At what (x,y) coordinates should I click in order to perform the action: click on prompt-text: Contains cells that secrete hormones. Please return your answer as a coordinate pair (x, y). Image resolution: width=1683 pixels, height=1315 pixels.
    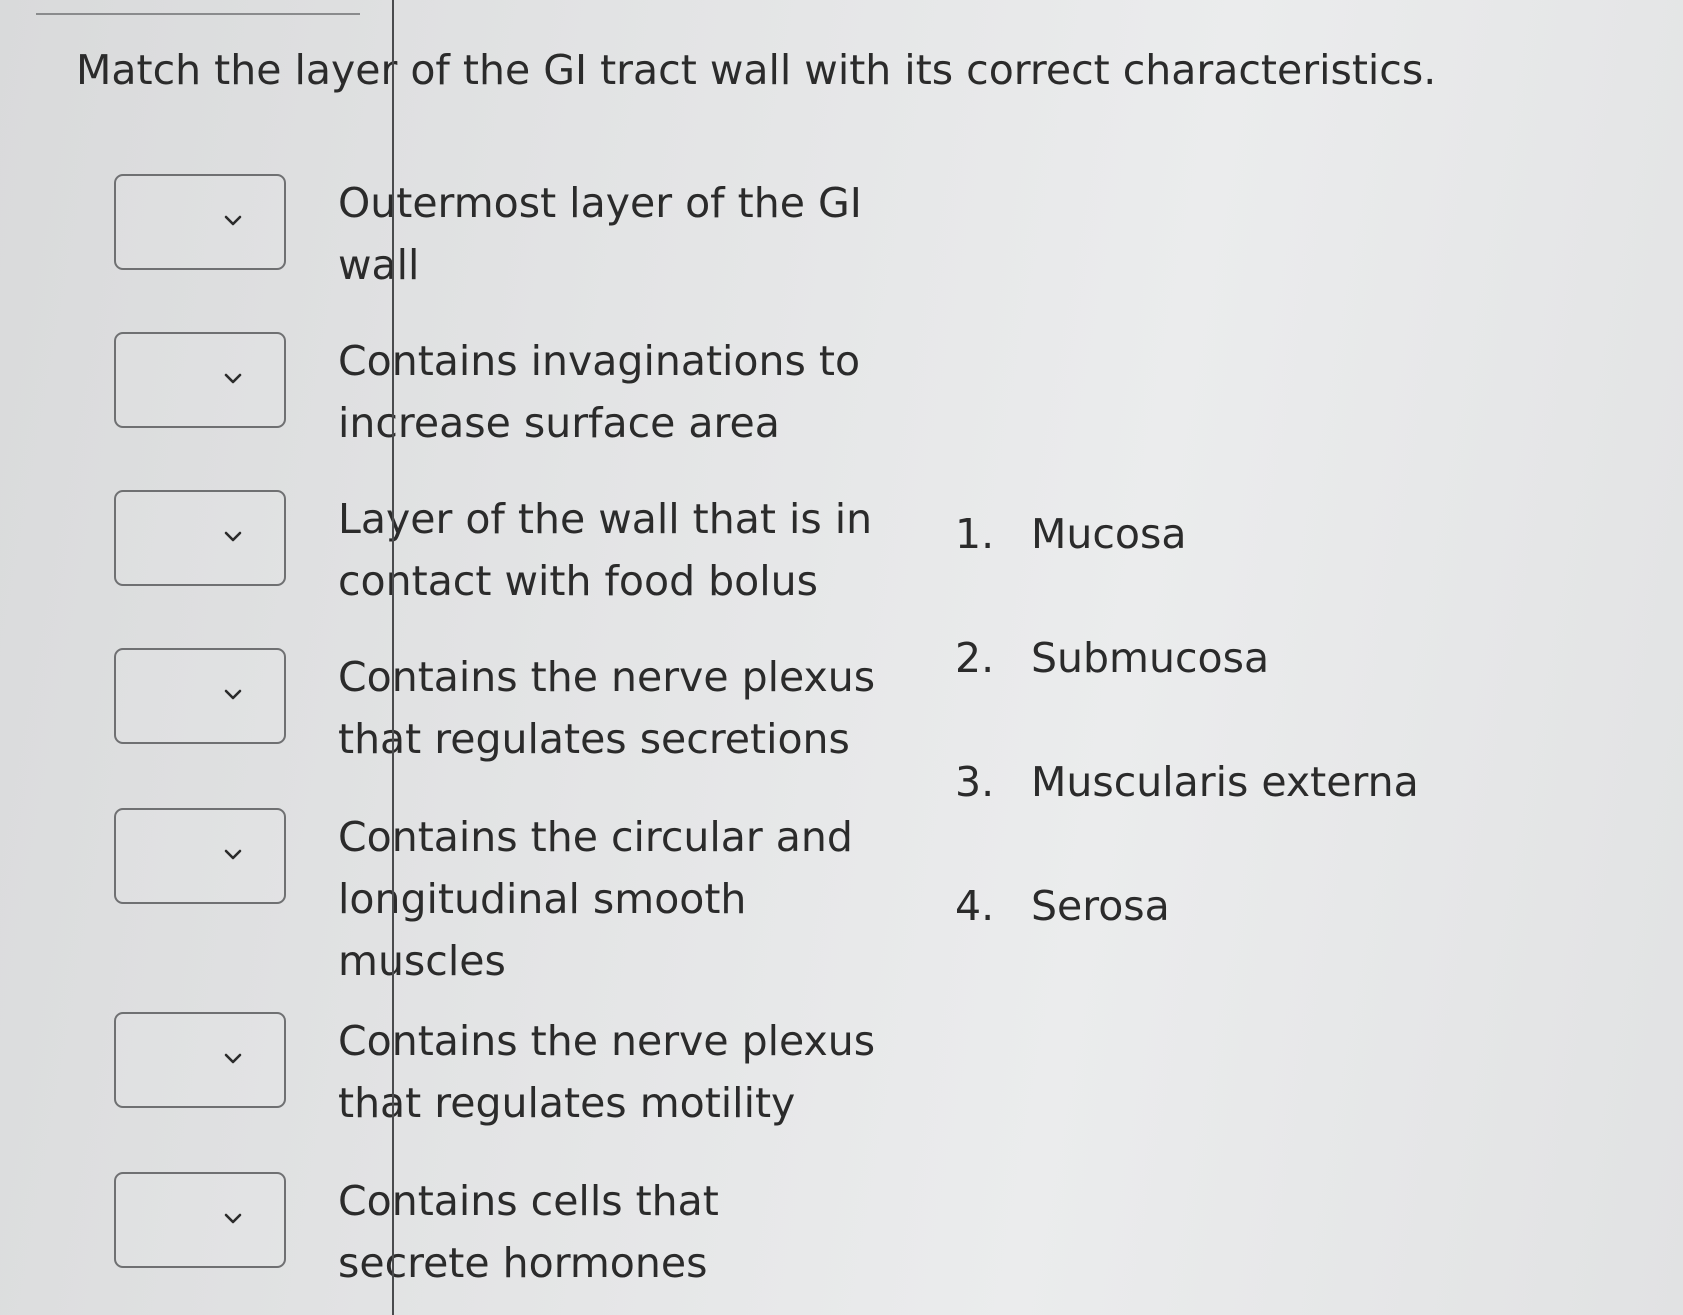
    Looking at the image, I should click on (528, 1232).